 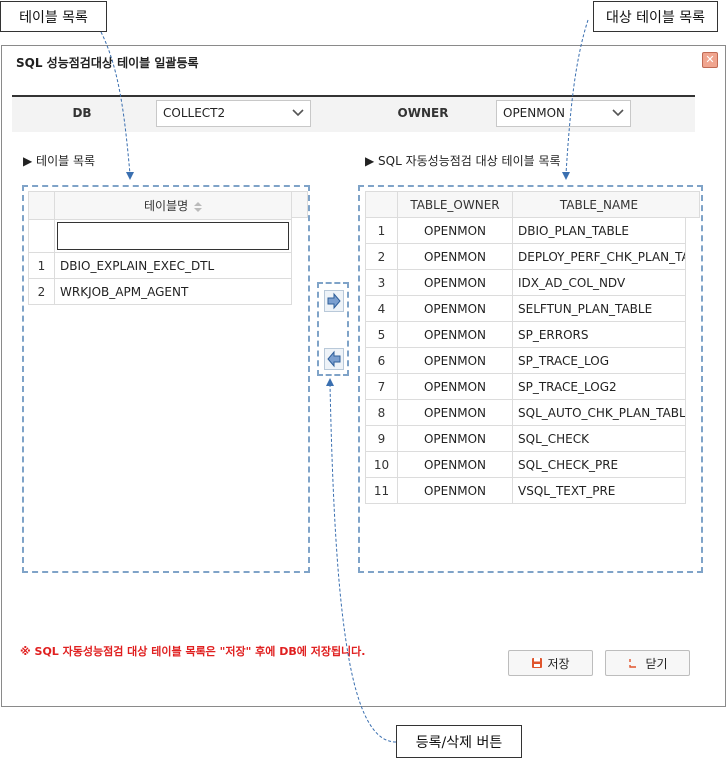 I want to click on save-button: 저장, so click(x=550, y=663).